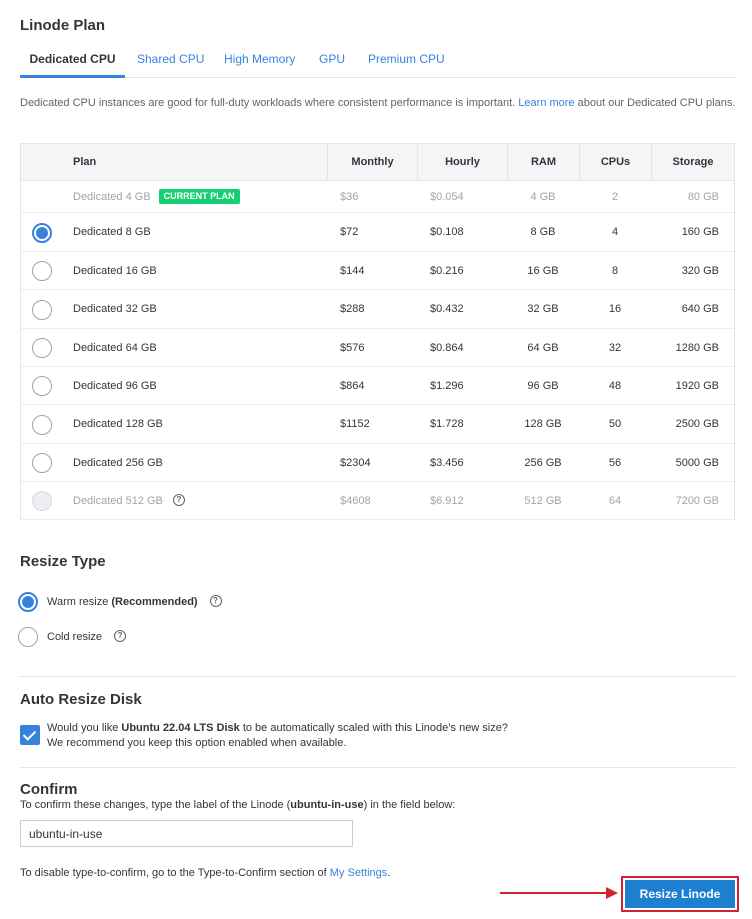 This screenshot has width=752, height=919. I want to click on my-settings-link: My Settings, so click(358, 873).